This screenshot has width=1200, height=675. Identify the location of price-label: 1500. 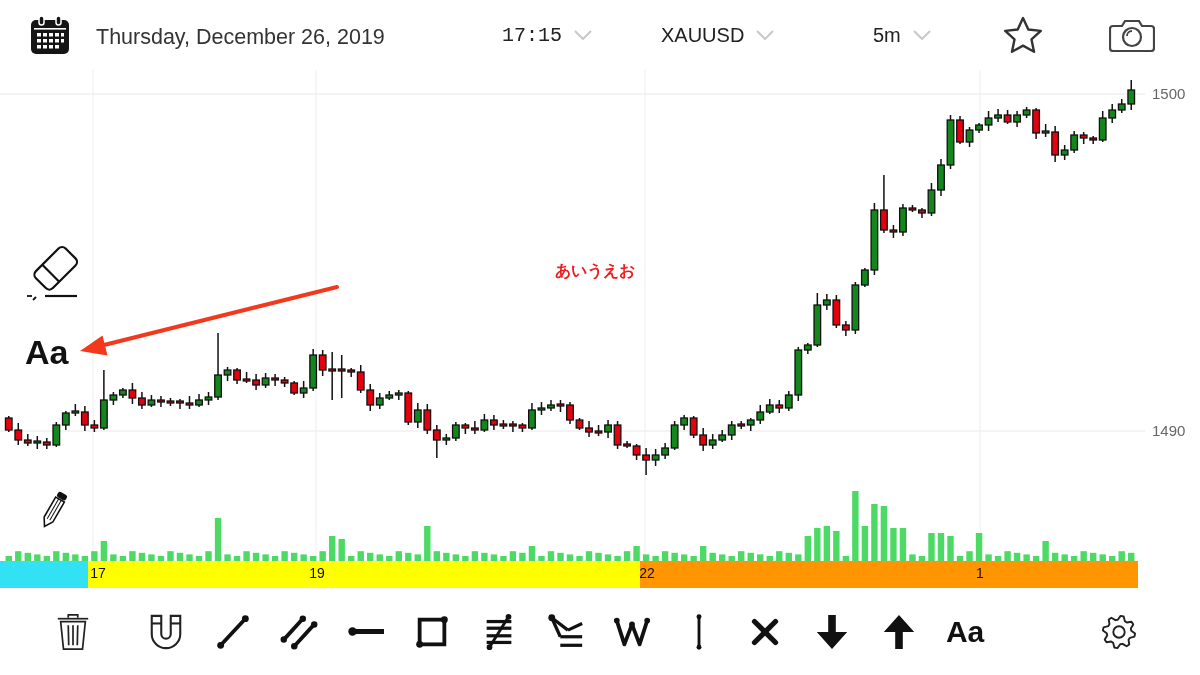
(1169, 94).